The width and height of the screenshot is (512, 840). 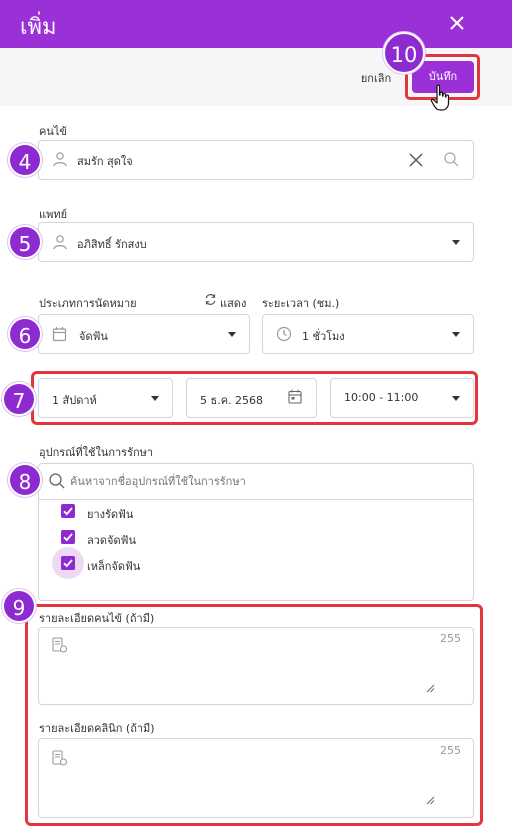 What do you see at coordinates (38, 27) in the screenshot?
I see `dialog-title: เพิ่ม` at bounding box center [38, 27].